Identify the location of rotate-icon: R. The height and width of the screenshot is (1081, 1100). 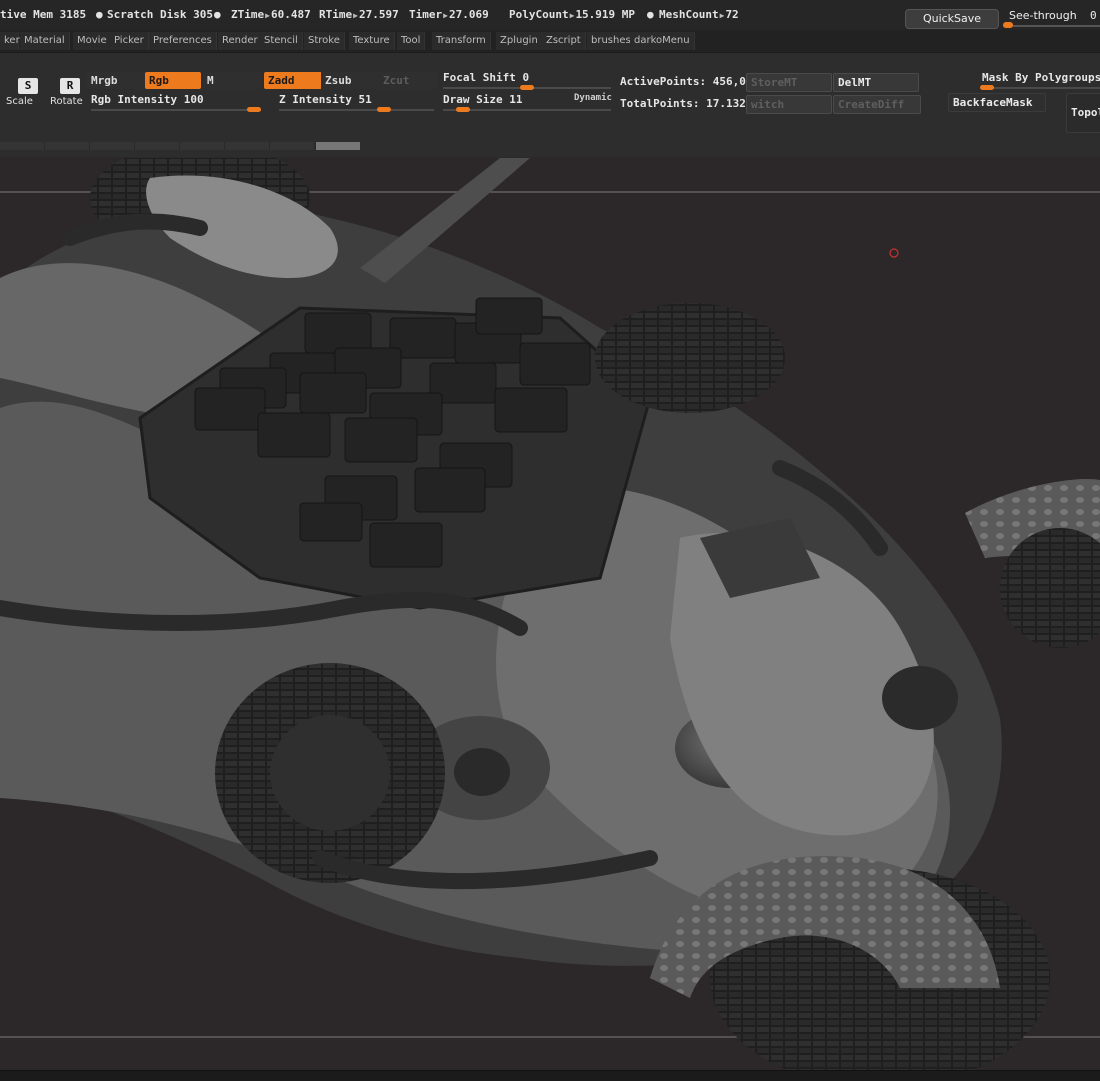
(70, 86).